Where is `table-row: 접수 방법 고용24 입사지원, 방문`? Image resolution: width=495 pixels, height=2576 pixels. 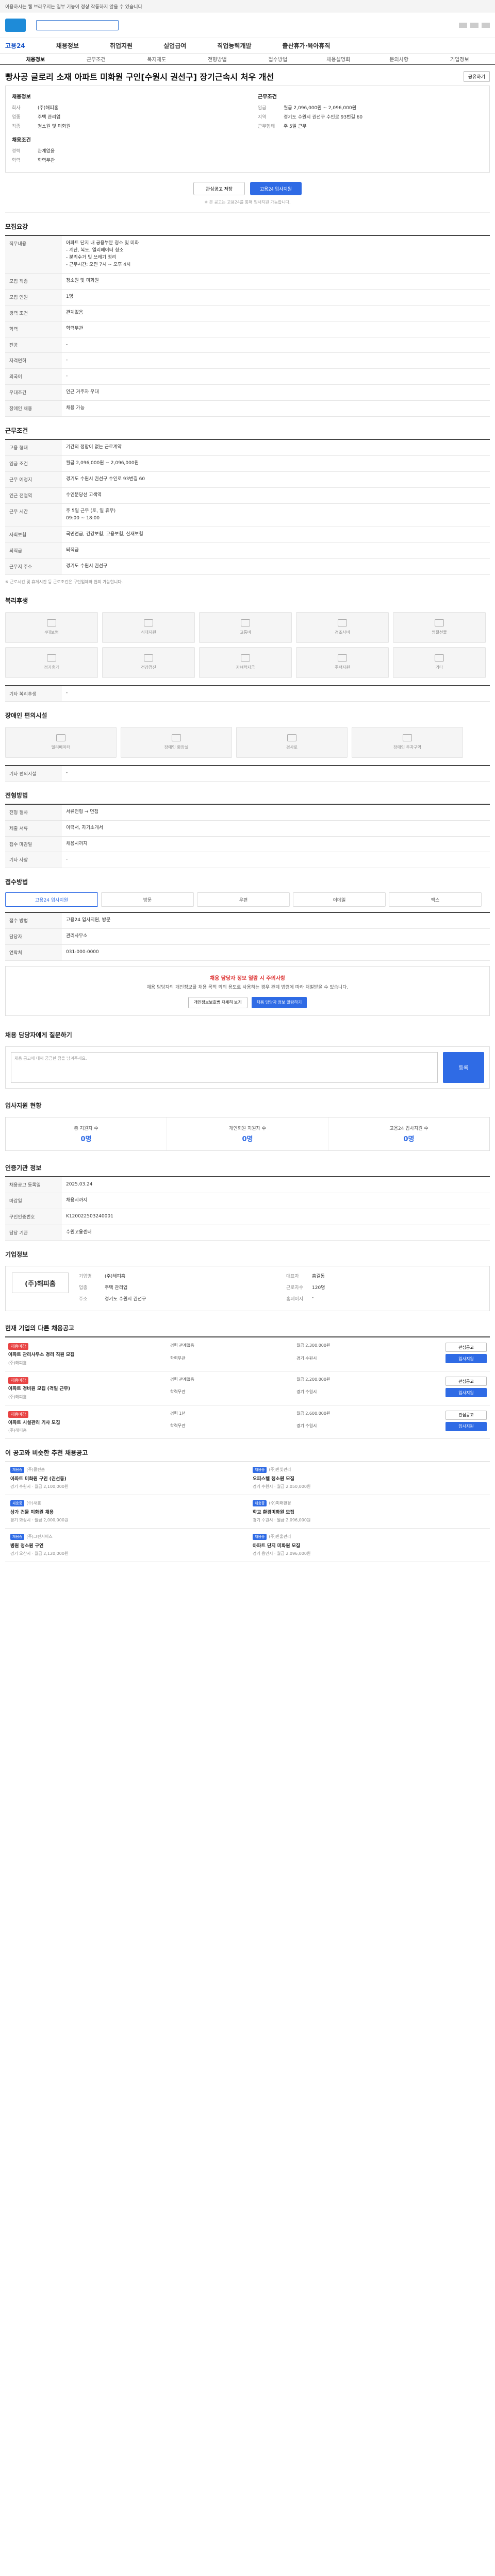
table-row: 접수 방법 고용24 입사지원, 방문 is located at coordinates (247, 920).